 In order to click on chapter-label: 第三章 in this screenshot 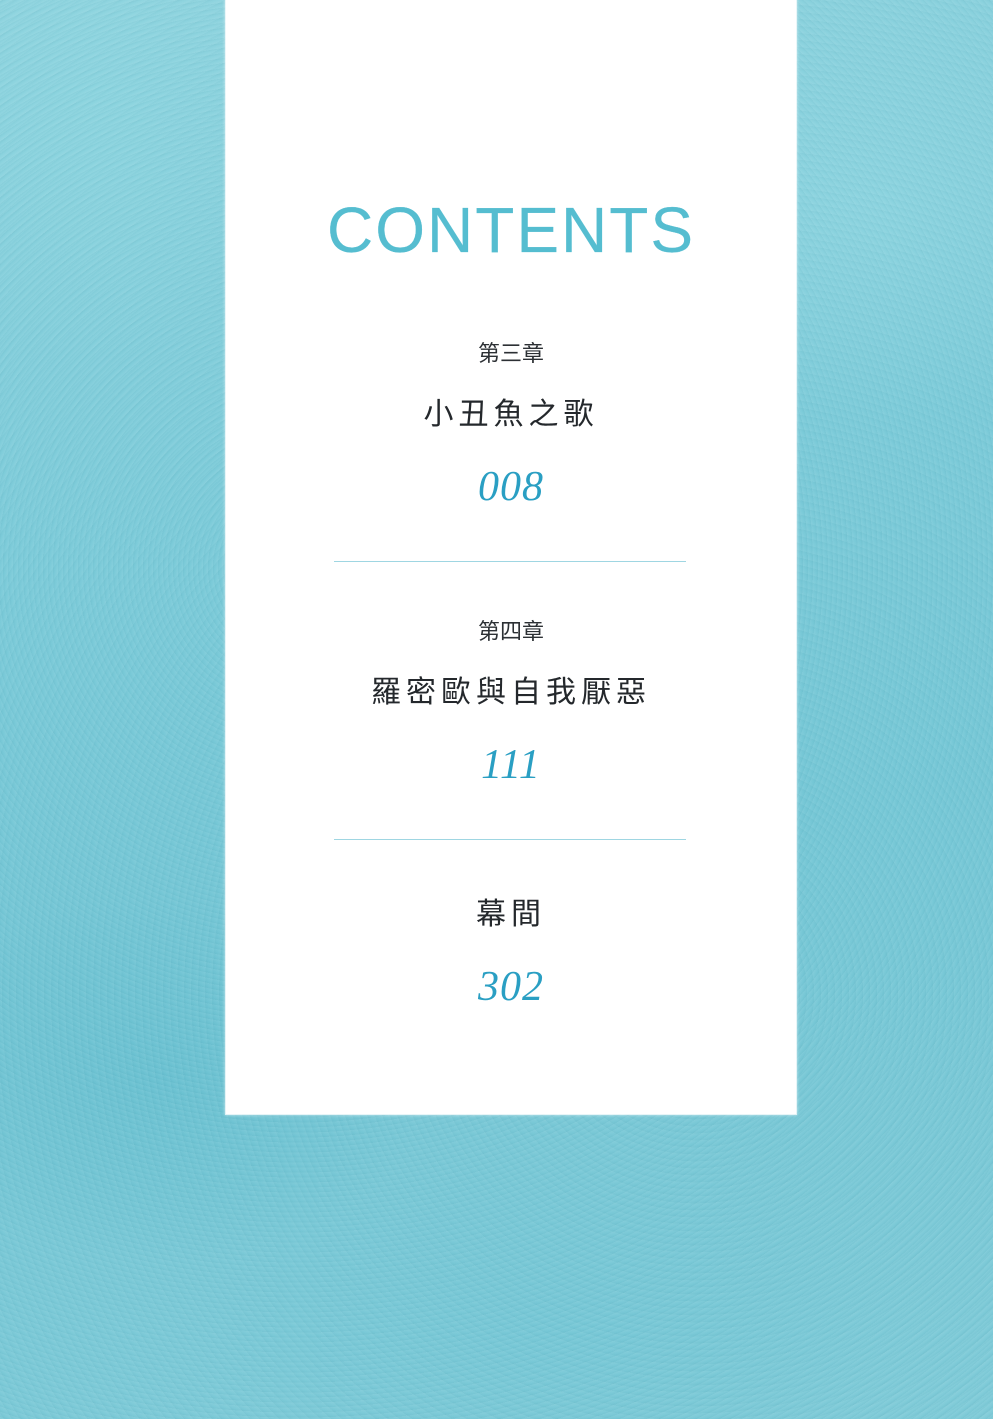, I will do `click(510, 354)`.